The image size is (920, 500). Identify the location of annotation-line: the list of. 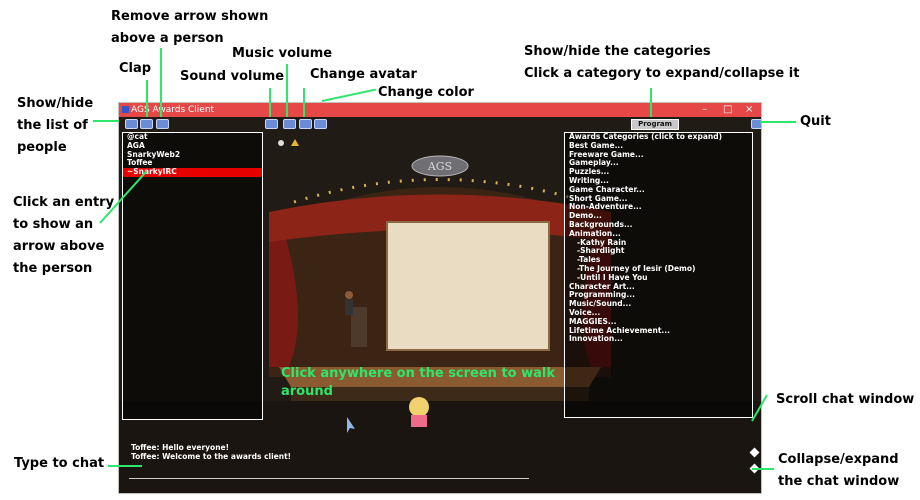
(52, 125).